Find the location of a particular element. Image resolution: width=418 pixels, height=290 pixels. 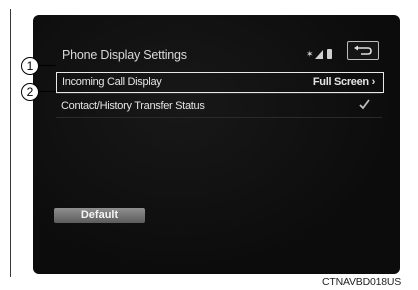

signal-icon is located at coordinates (319, 54).